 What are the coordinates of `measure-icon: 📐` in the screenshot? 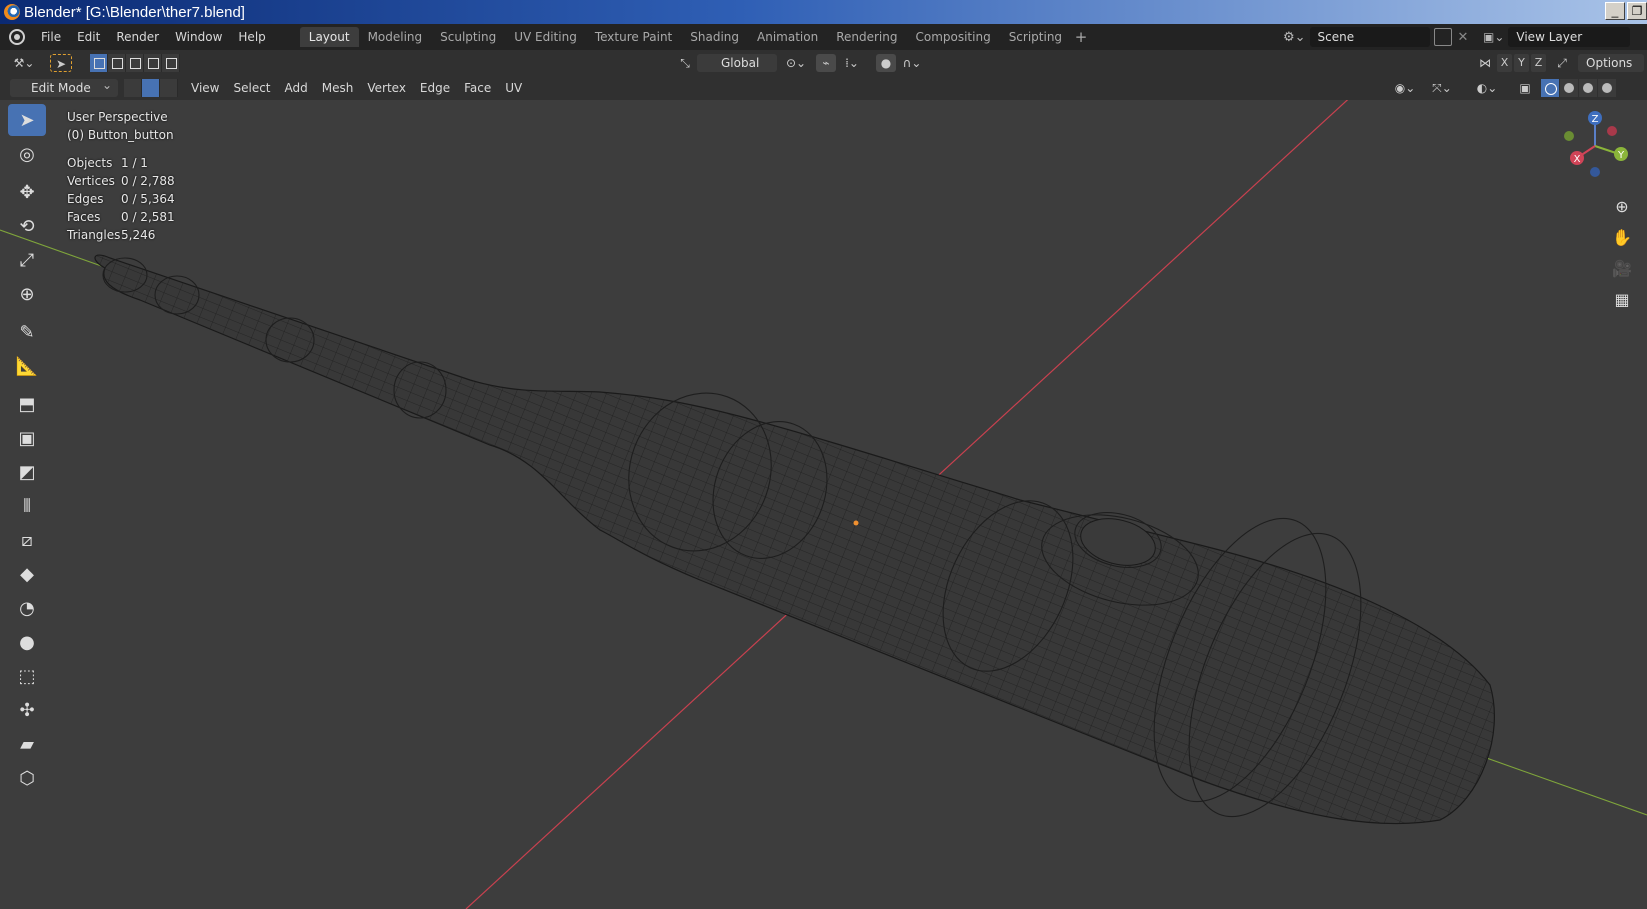 It's located at (27, 366).